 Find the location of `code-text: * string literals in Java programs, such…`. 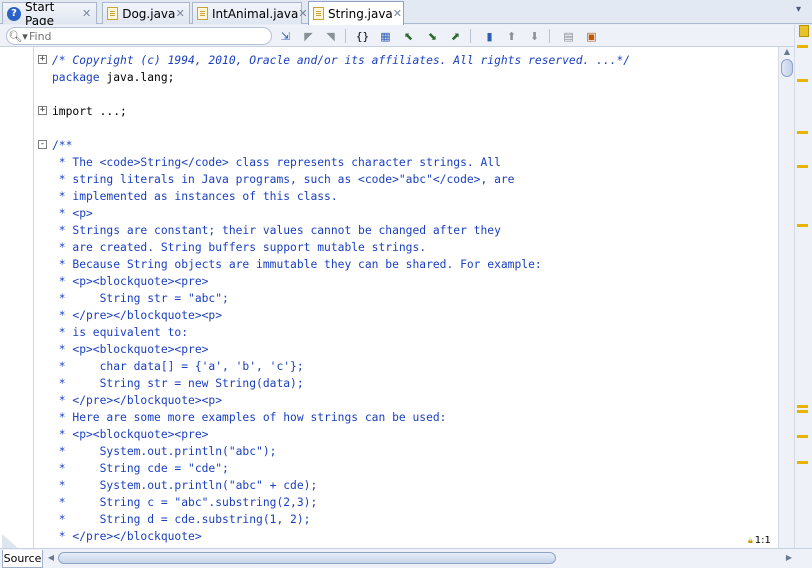

code-text: * string literals in Java programs, such… is located at coordinates (283, 179).